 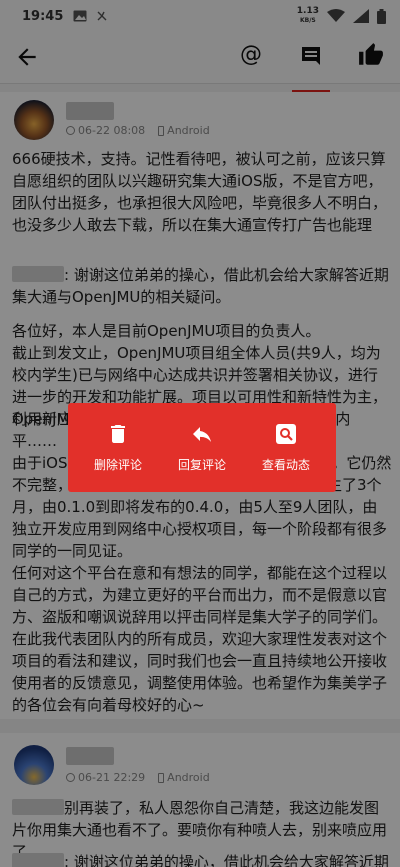 What do you see at coordinates (286, 447) in the screenshot?
I see `view-post-button: 查看动态` at bounding box center [286, 447].